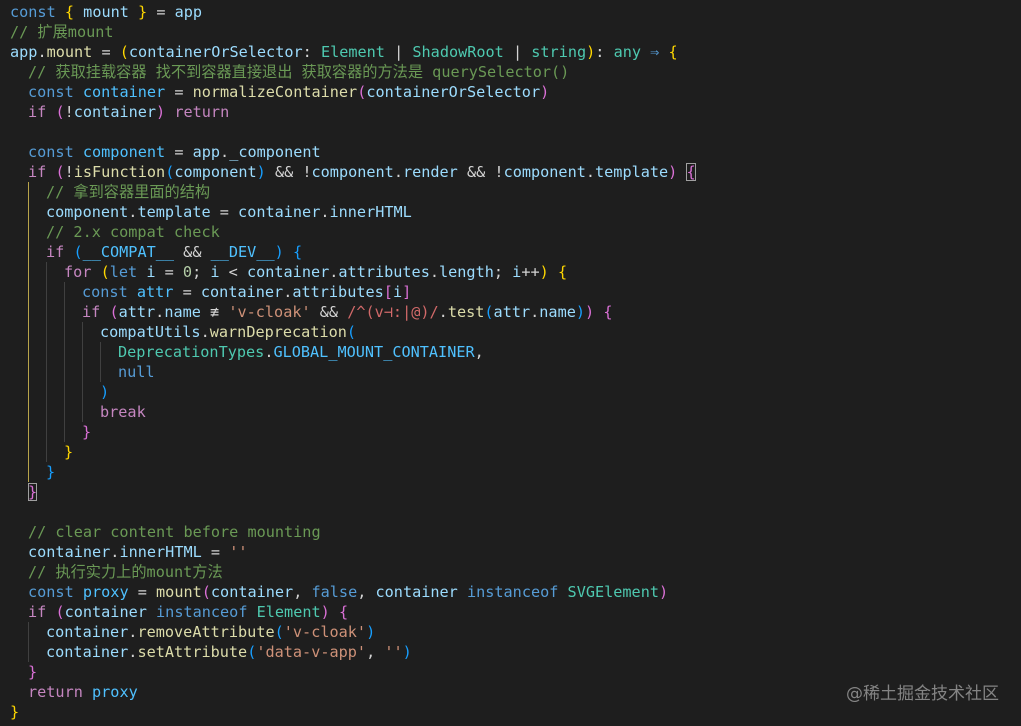  I want to click on code-token: [, so click(388, 292).